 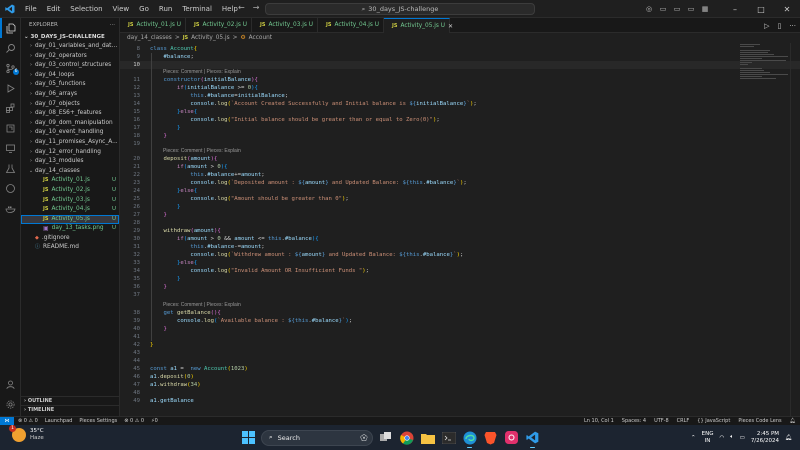 What do you see at coordinates (98, 421) in the screenshot?
I see `pieces-settings-item: Pieces Settings` at bounding box center [98, 421].